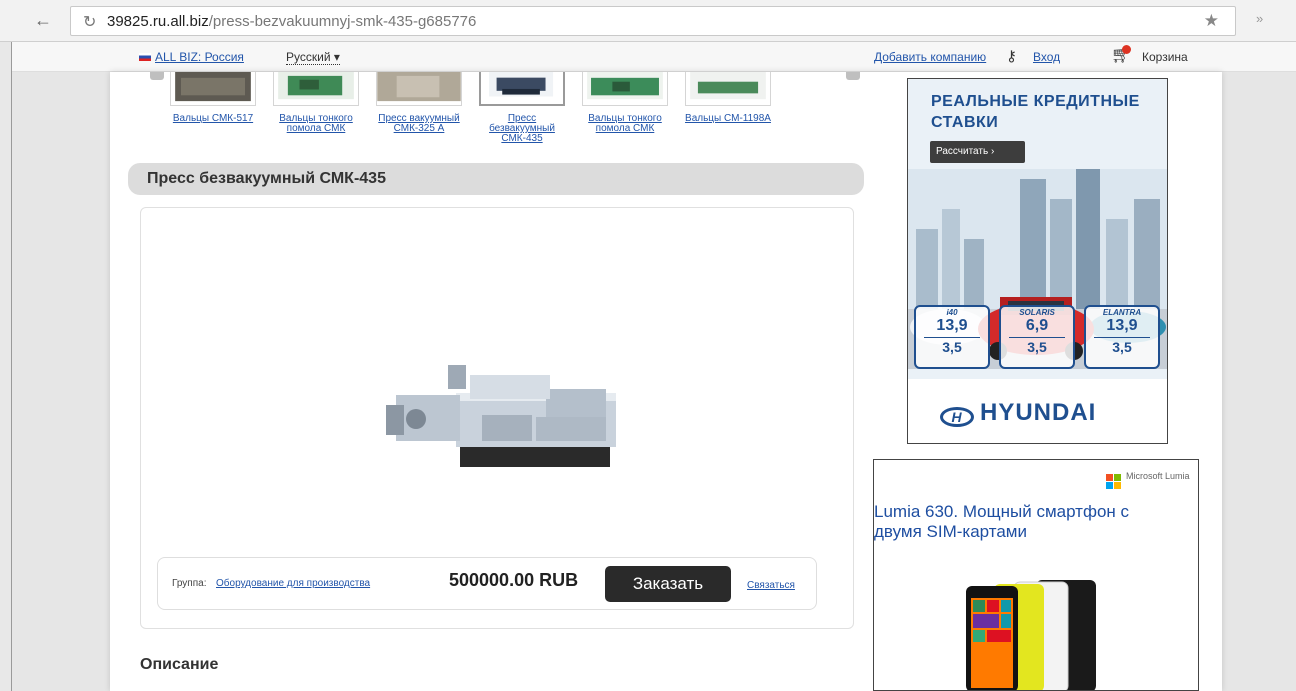 The height and width of the screenshot is (691, 1296). Describe the element at coordinates (1037, 312) in the screenshot. I see `rate-model: SOLARIS` at that location.